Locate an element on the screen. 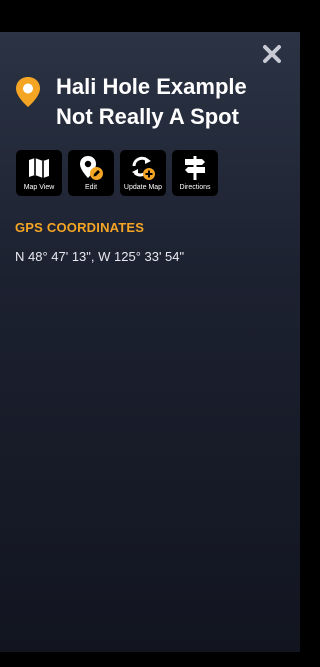  navigation-bar is located at coordinates (150, 659).